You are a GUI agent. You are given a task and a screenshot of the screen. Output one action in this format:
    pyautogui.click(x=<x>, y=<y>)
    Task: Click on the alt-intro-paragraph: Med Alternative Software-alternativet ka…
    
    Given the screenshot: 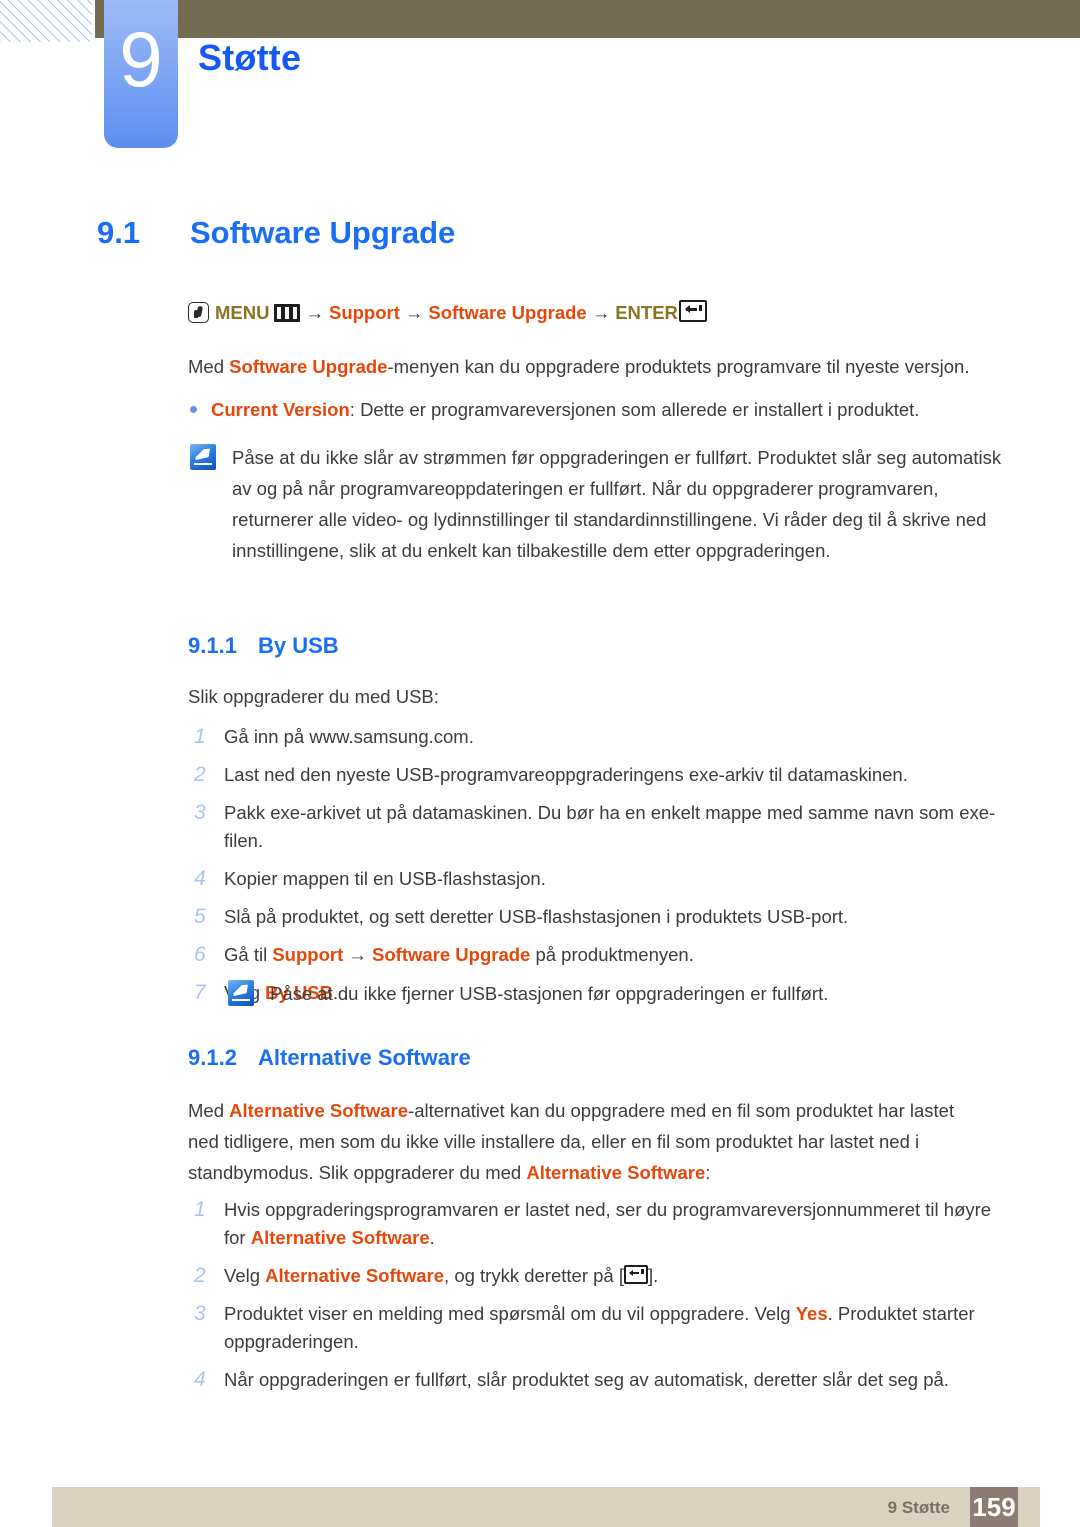 What is the action you would take?
    pyautogui.click(x=583, y=1141)
    